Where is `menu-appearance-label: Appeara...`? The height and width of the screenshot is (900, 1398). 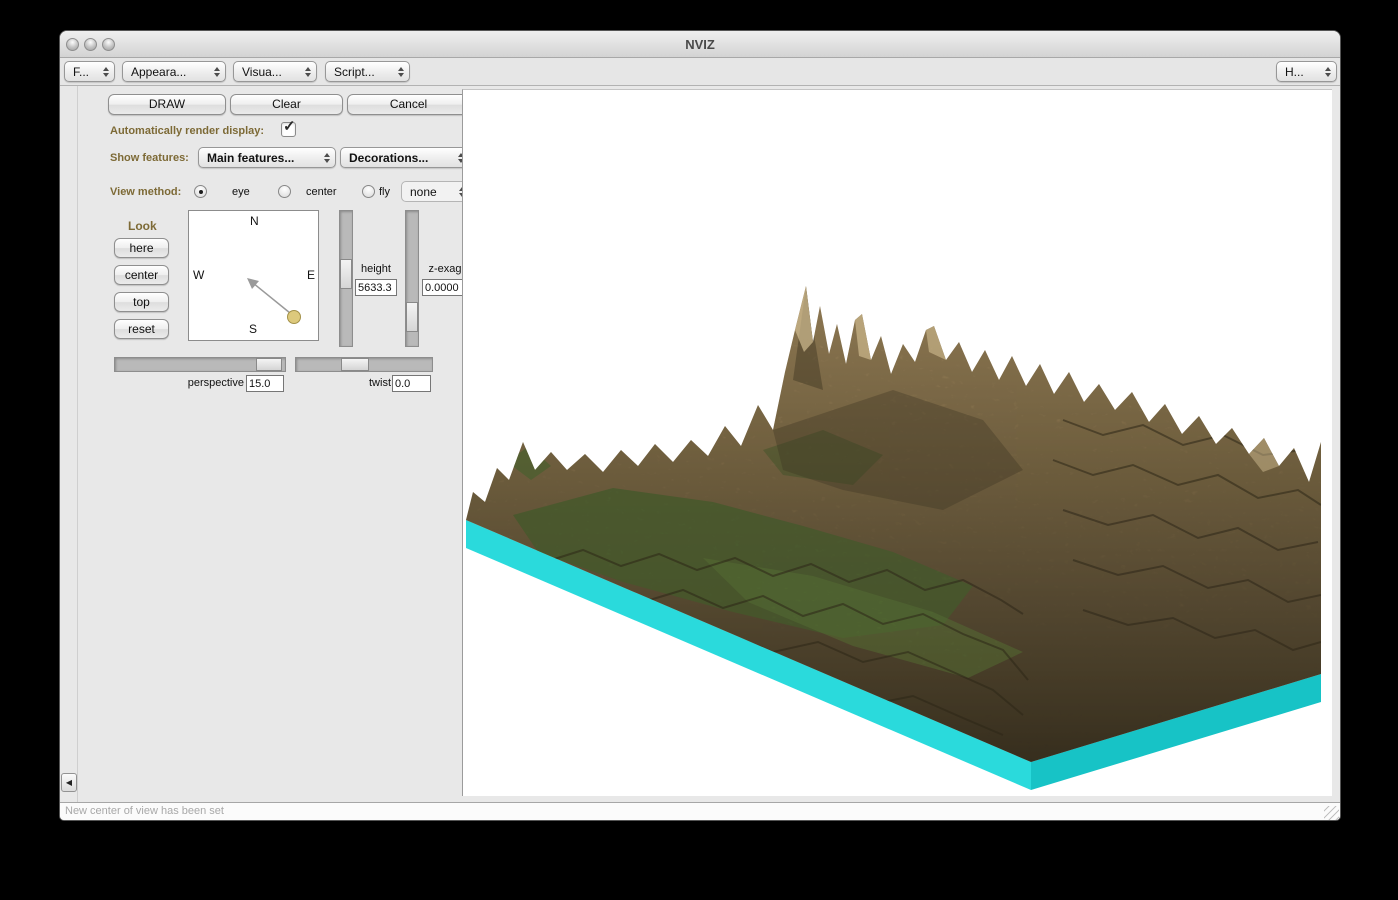
menu-appearance-label: Appeara... is located at coordinates (159, 71).